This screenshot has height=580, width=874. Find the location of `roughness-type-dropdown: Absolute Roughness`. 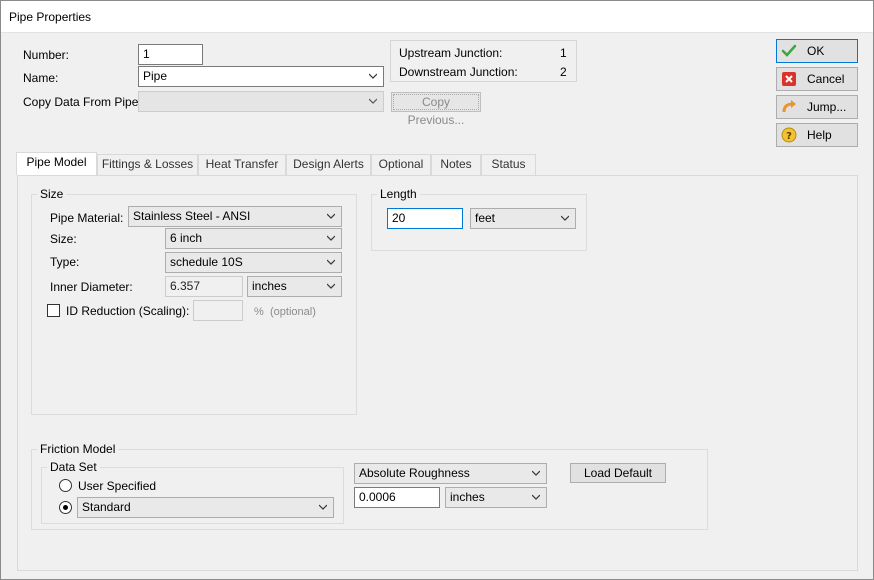

roughness-type-dropdown: Absolute Roughness is located at coordinates (450, 473).